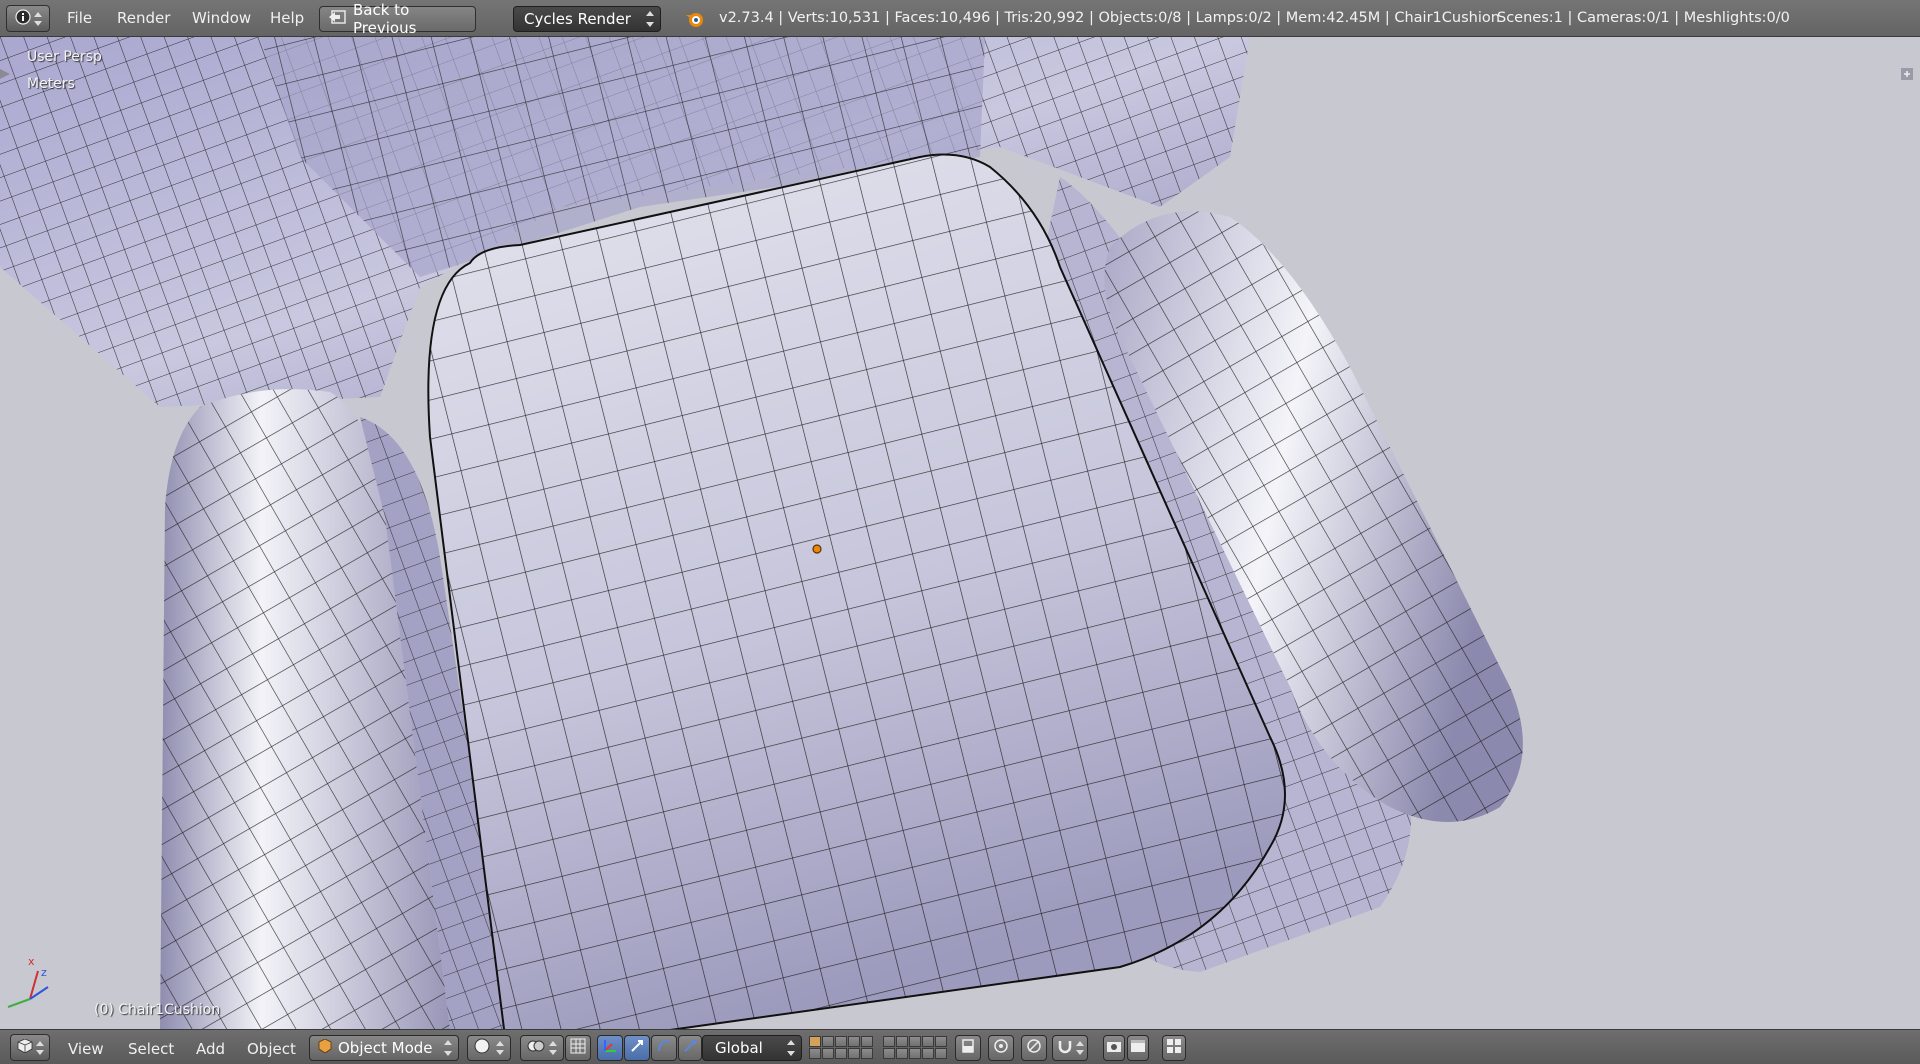 The height and width of the screenshot is (1064, 1920). What do you see at coordinates (271, 1049) in the screenshot?
I see `menu-object: Object` at bounding box center [271, 1049].